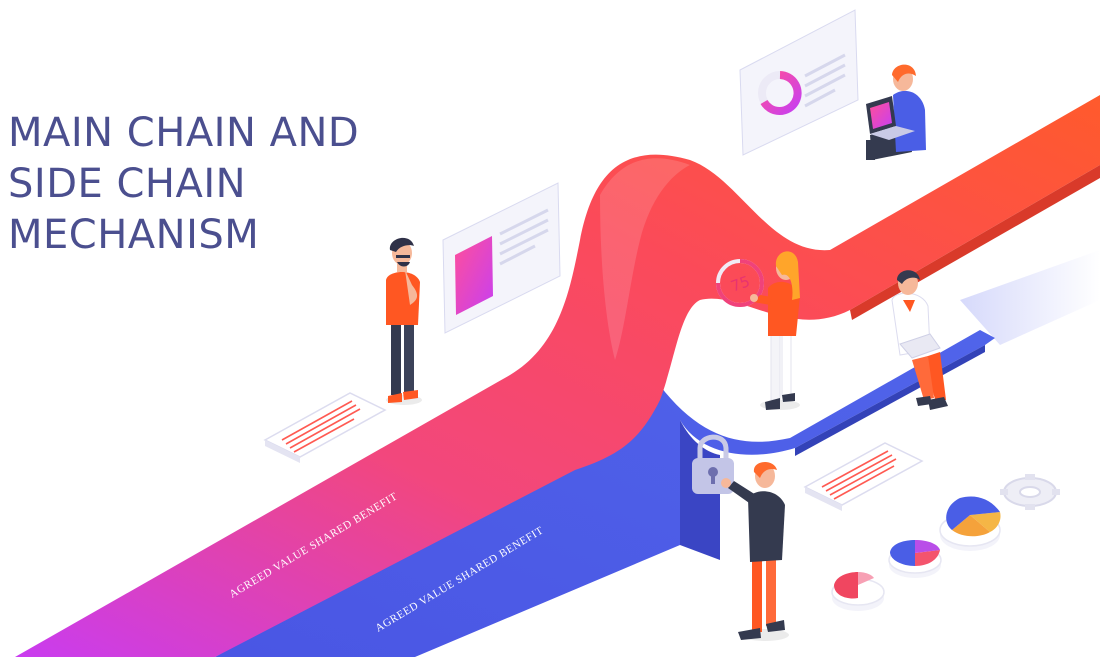 The image size is (1100, 657). What do you see at coordinates (896, 112) in the screenshot?
I see `person-with-laptop-top` at bounding box center [896, 112].